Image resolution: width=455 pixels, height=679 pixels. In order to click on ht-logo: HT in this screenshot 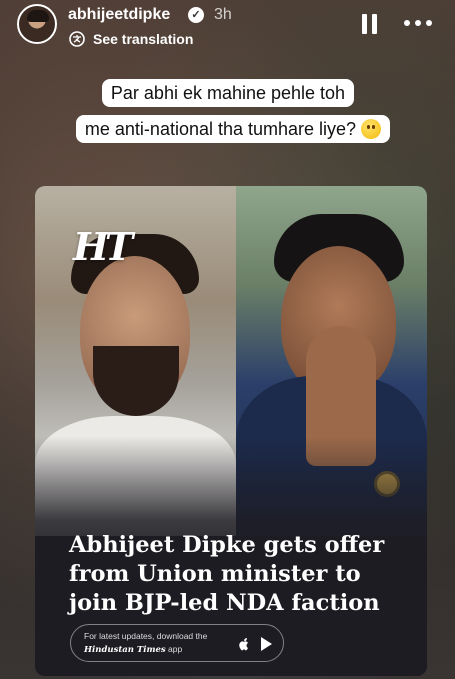, I will do `click(103, 246)`.